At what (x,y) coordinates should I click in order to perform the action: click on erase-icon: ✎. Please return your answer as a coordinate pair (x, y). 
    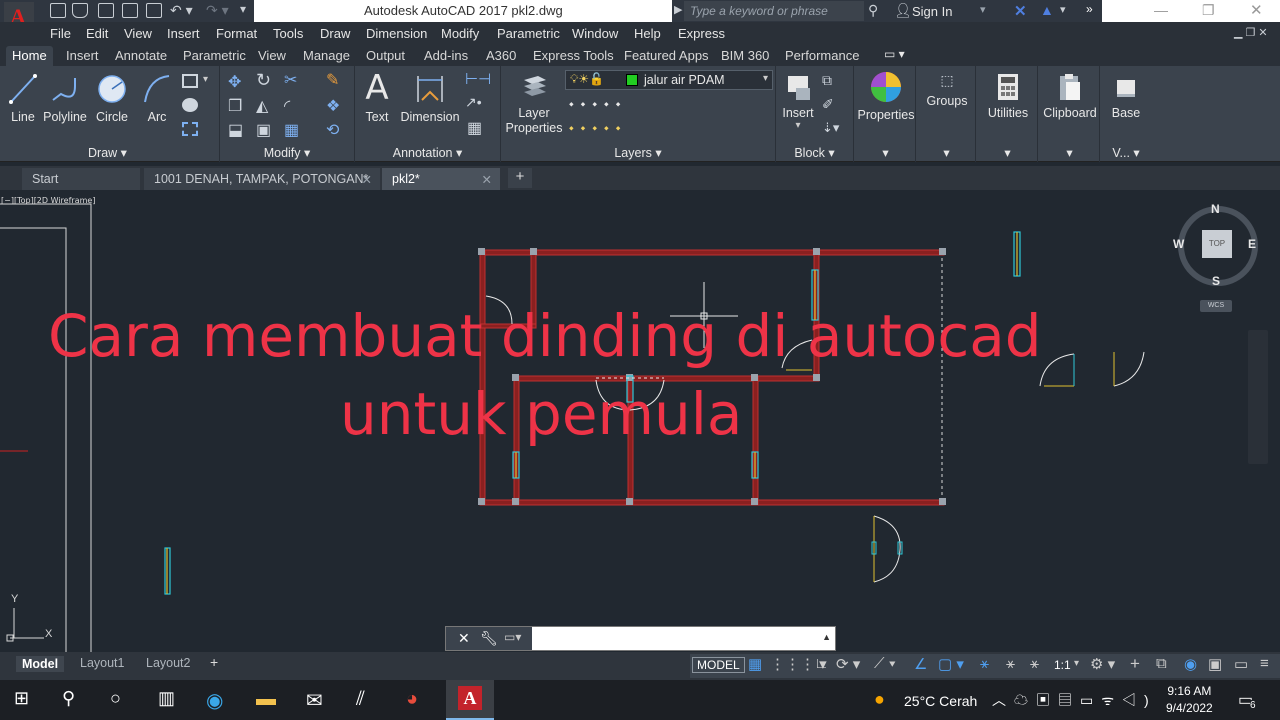
    Looking at the image, I should click on (332, 80).